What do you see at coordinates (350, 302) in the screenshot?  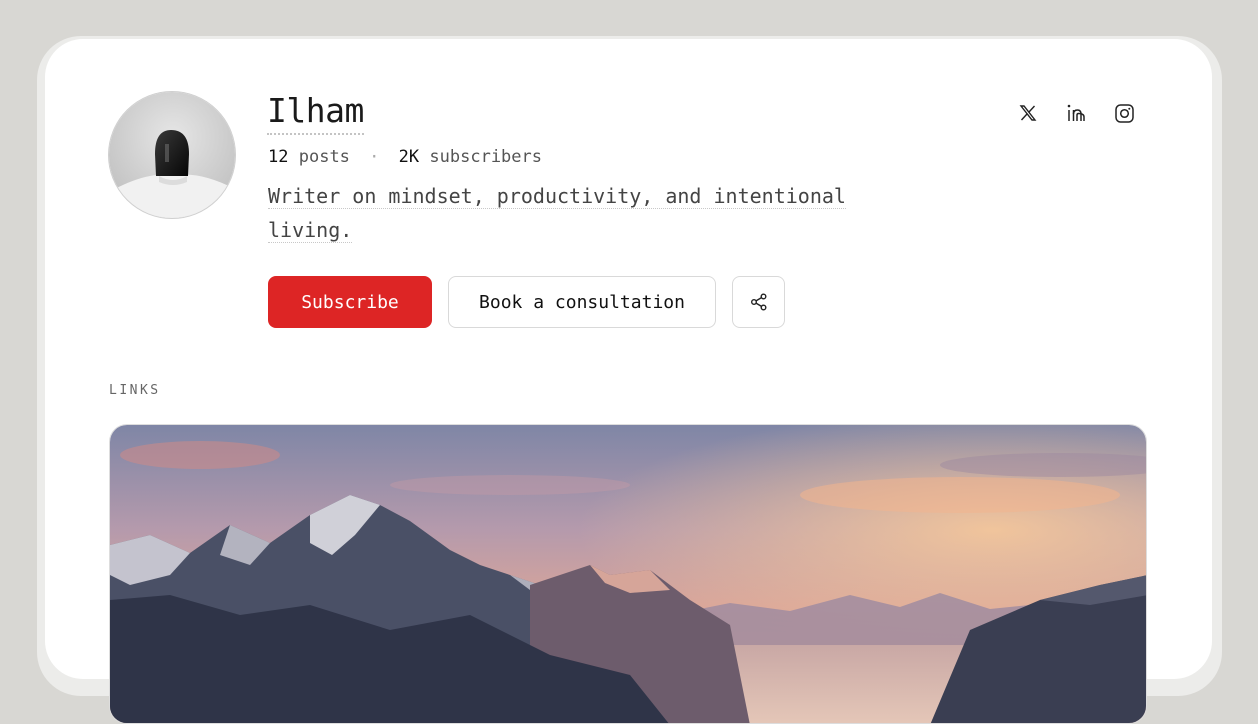 I see `subscribe-button: Subscribe` at bounding box center [350, 302].